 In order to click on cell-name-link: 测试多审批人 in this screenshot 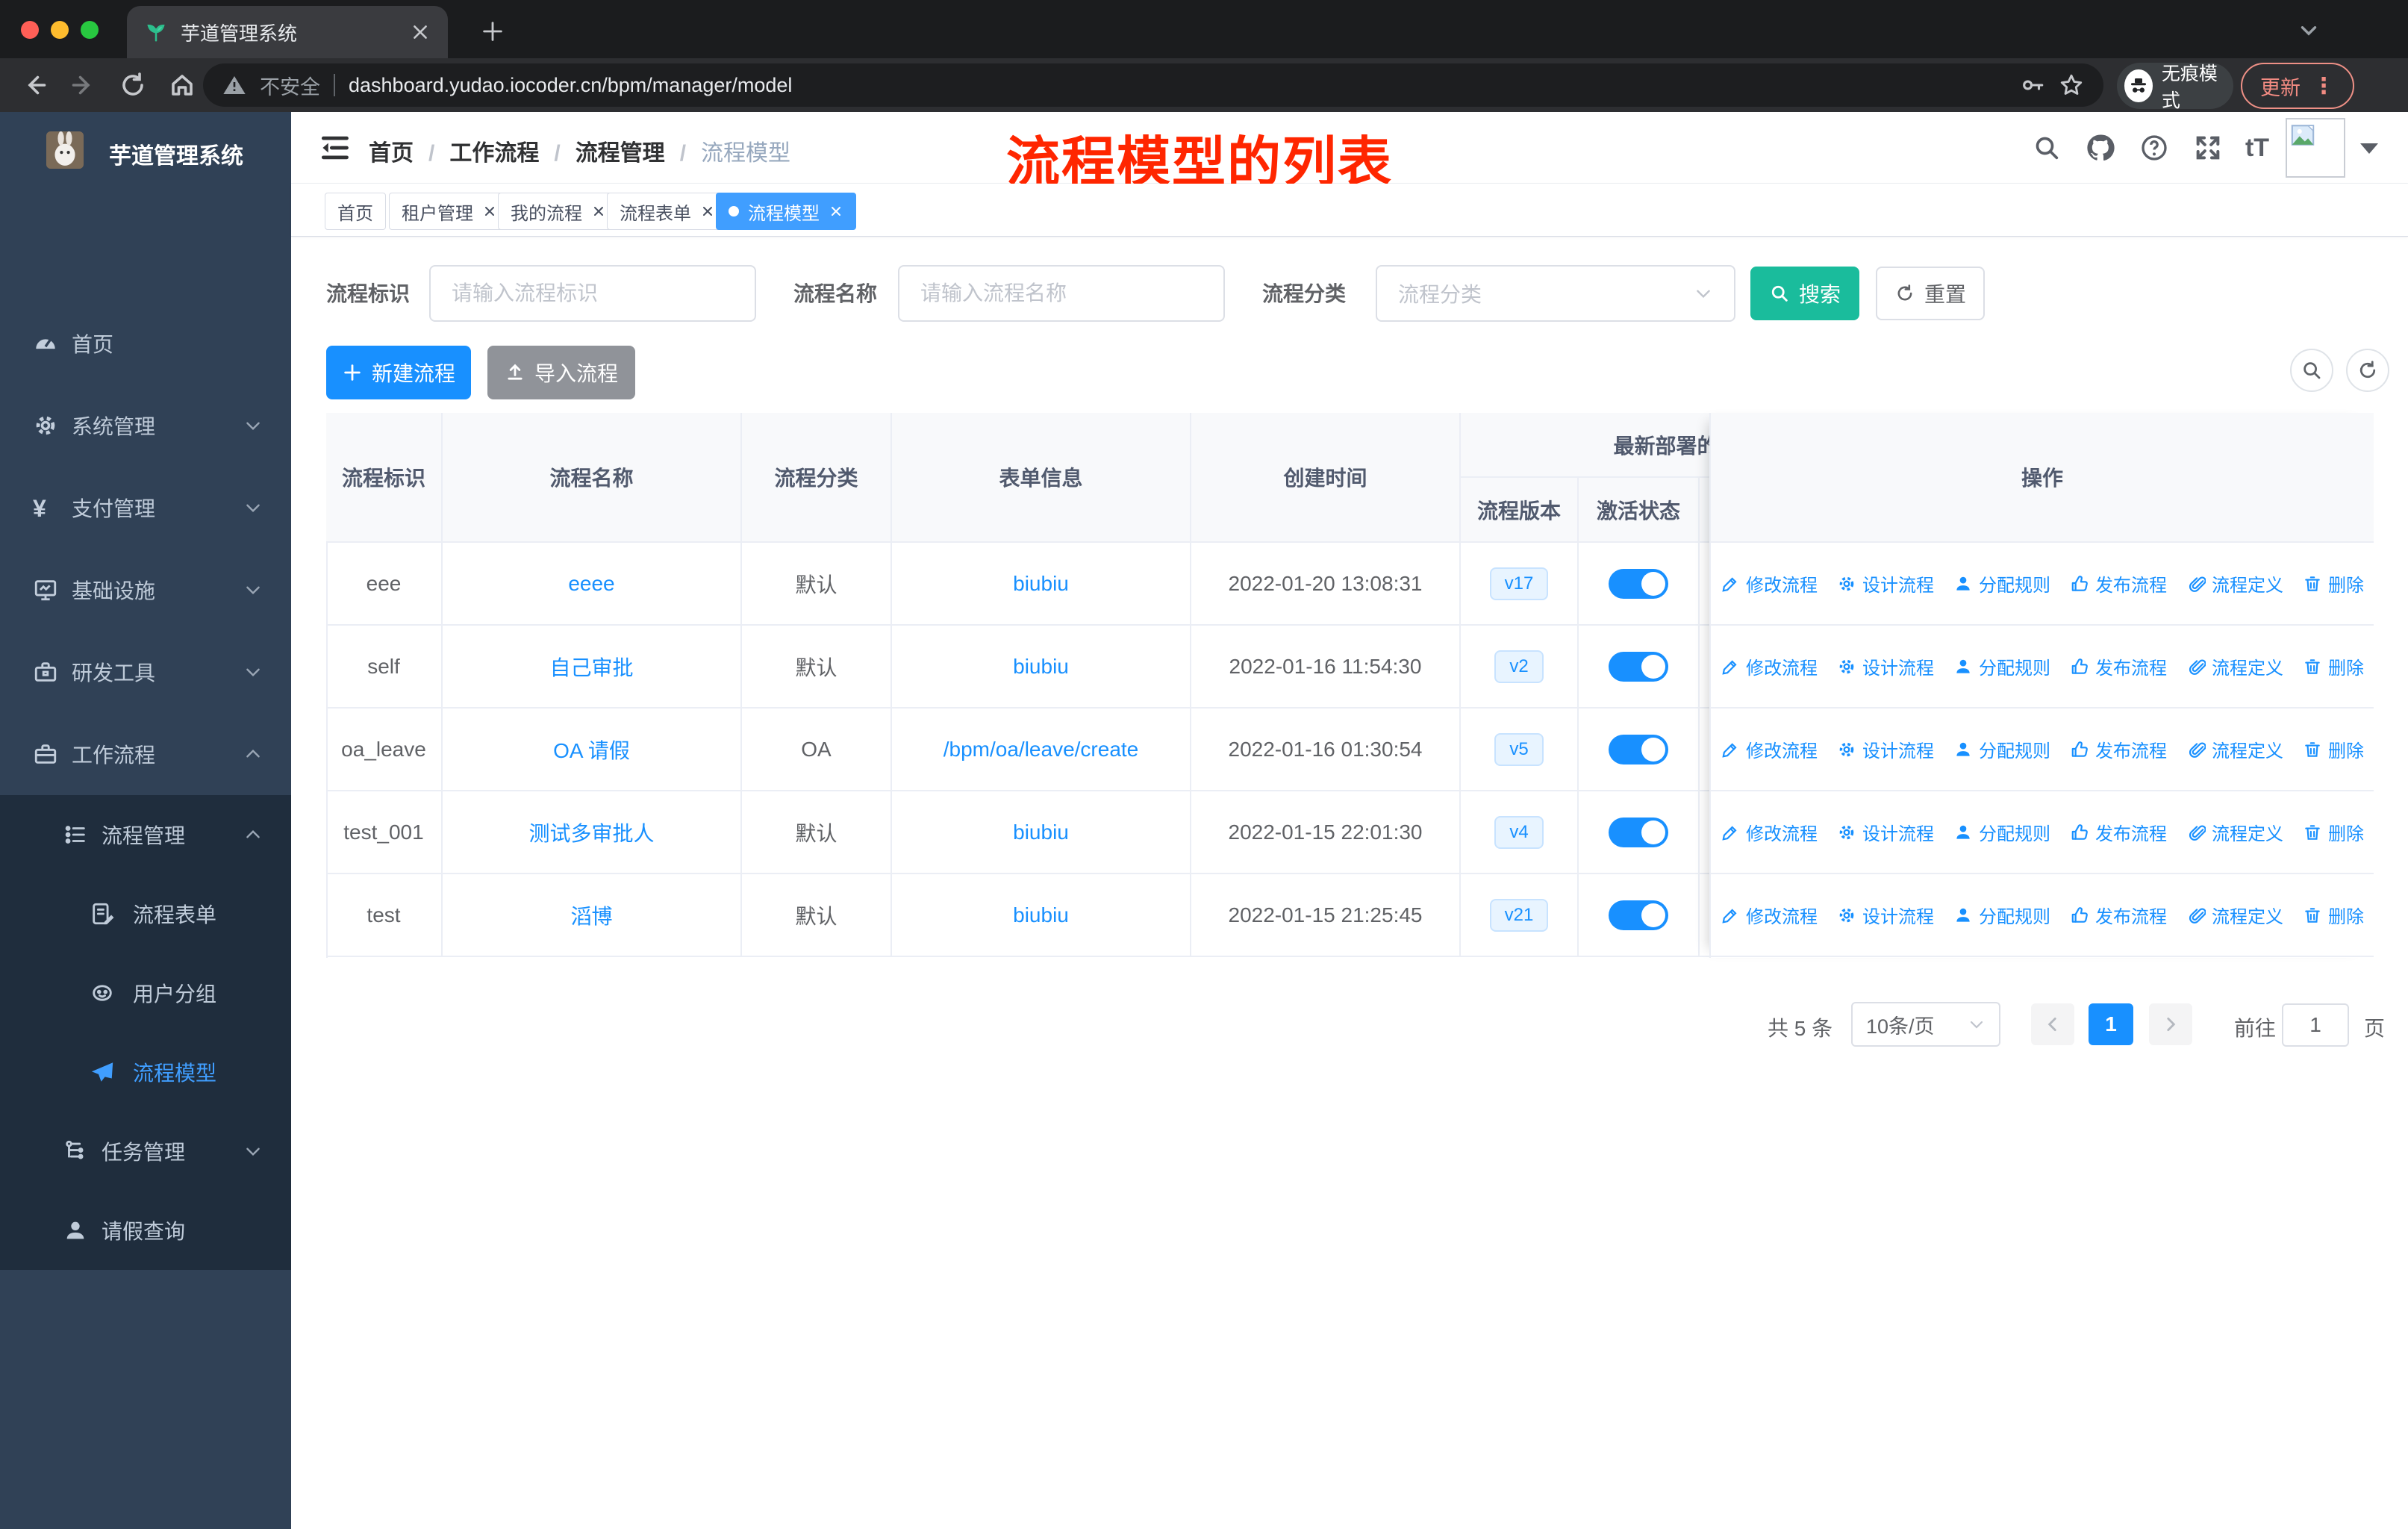, I will do `click(592, 832)`.